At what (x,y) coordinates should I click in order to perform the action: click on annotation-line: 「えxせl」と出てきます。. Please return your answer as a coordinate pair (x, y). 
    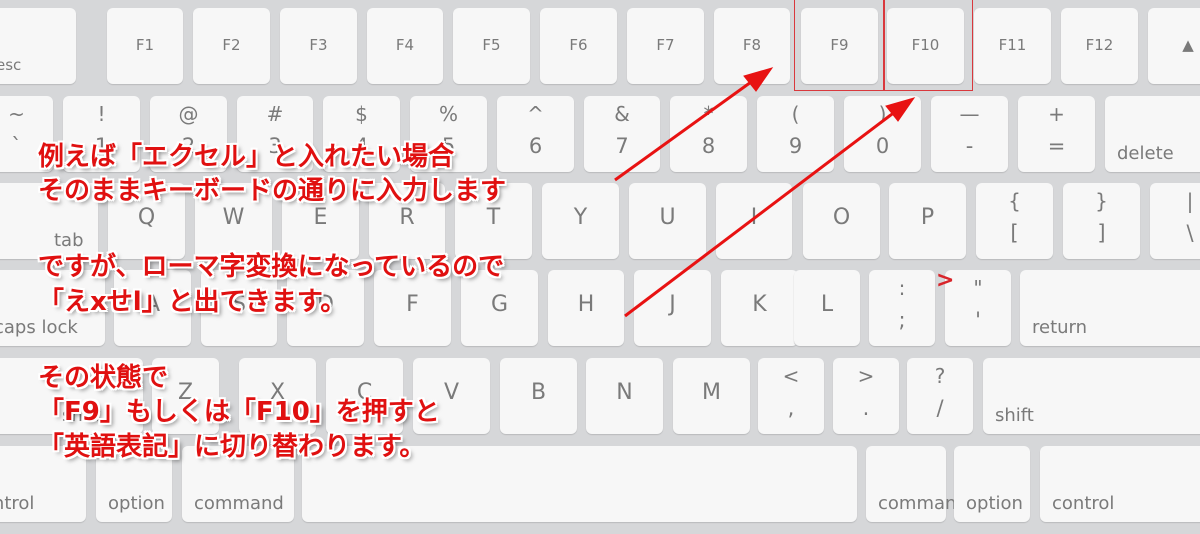
    Looking at the image, I should click on (192, 302).